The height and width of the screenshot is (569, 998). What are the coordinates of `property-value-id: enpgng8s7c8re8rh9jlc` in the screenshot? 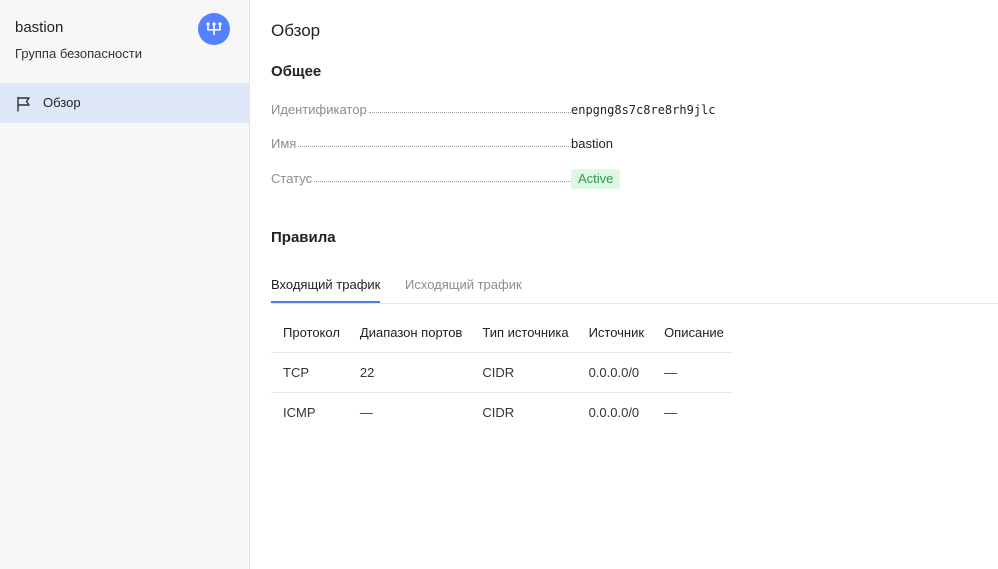 It's located at (643, 110).